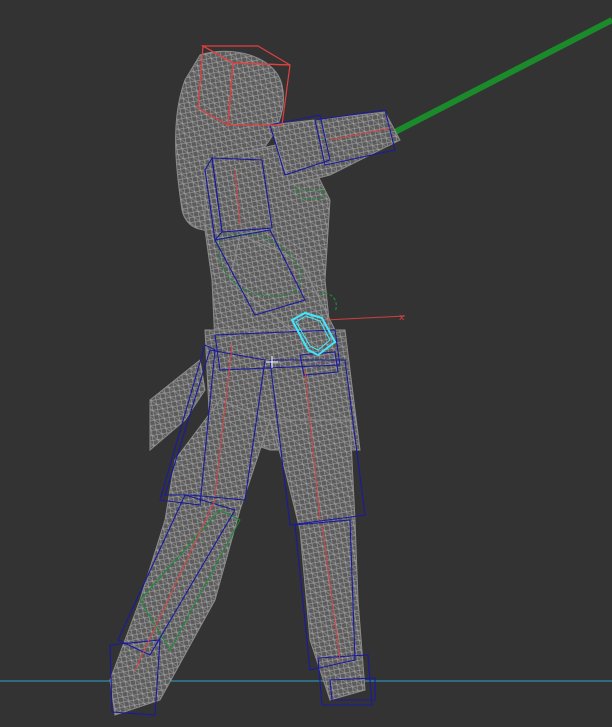 This screenshot has height=727, width=612. What do you see at coordinates (502, 76) in the screenshot?
I see `weapon-rod` at bounding box center [502, 76].